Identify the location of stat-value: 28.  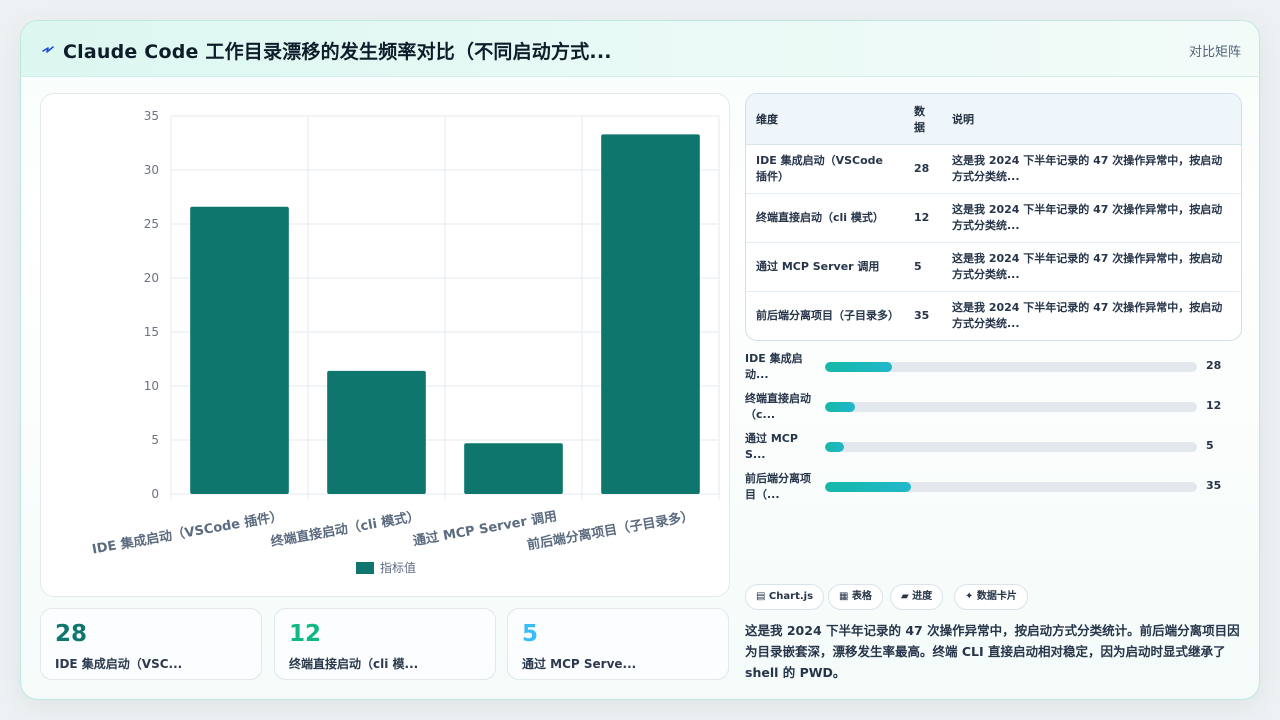
(71, 634).